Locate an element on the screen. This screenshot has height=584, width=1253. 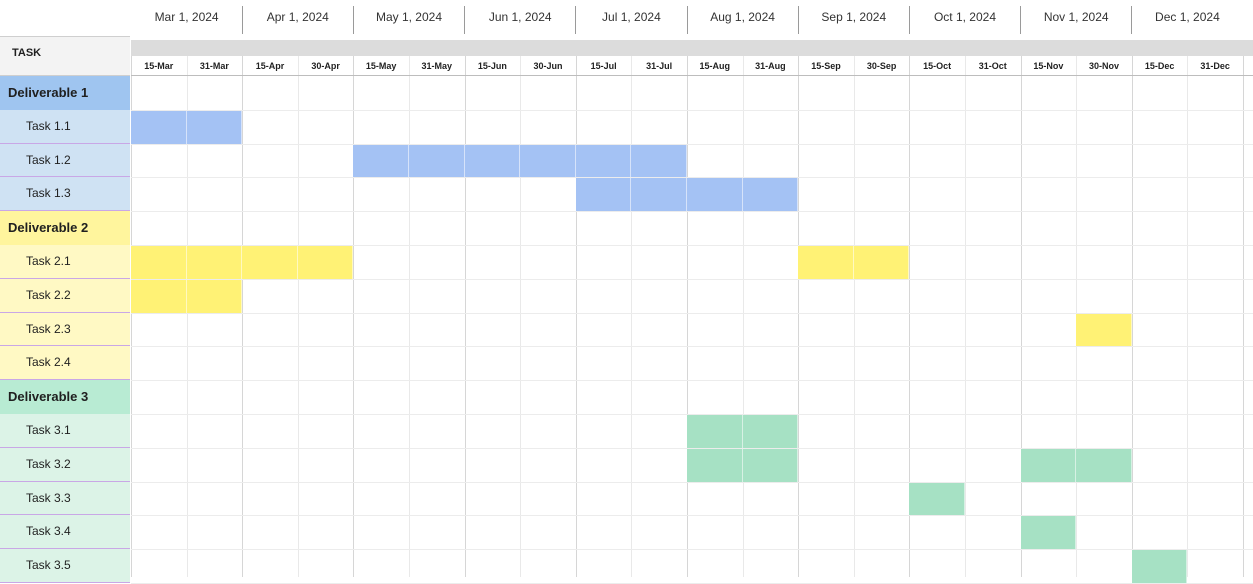
period-header-cell: 15-Nov is located at coordinates (1049, 66).